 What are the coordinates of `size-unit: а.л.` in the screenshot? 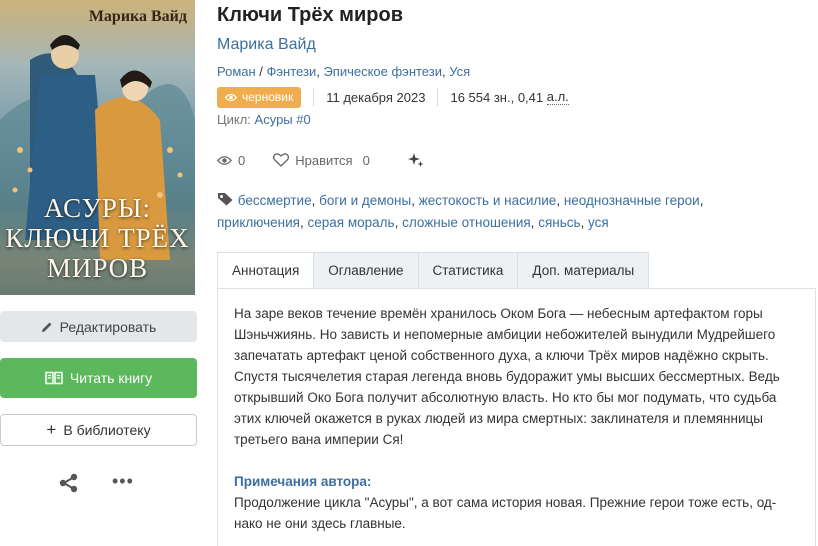 It's located at (557, 97).